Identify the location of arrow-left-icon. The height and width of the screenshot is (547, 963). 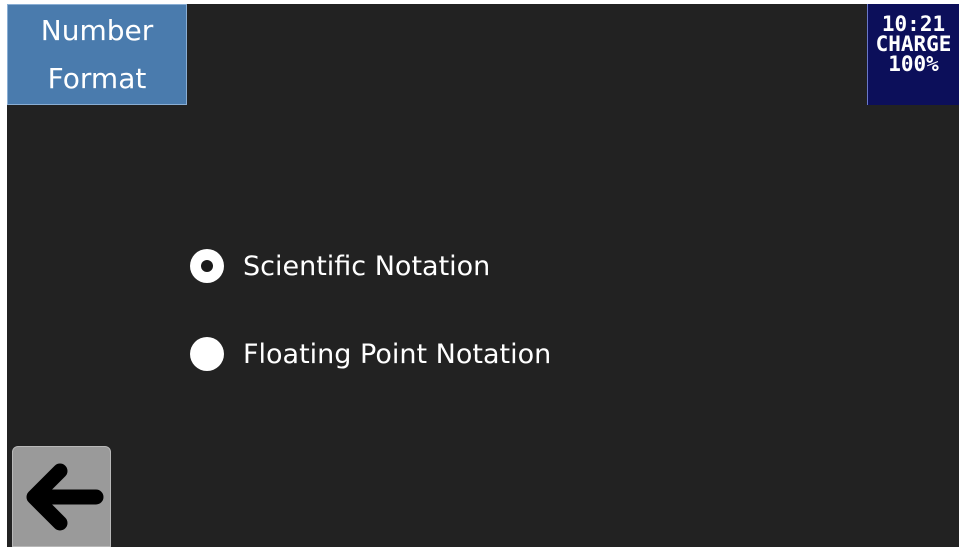
(64, 496).